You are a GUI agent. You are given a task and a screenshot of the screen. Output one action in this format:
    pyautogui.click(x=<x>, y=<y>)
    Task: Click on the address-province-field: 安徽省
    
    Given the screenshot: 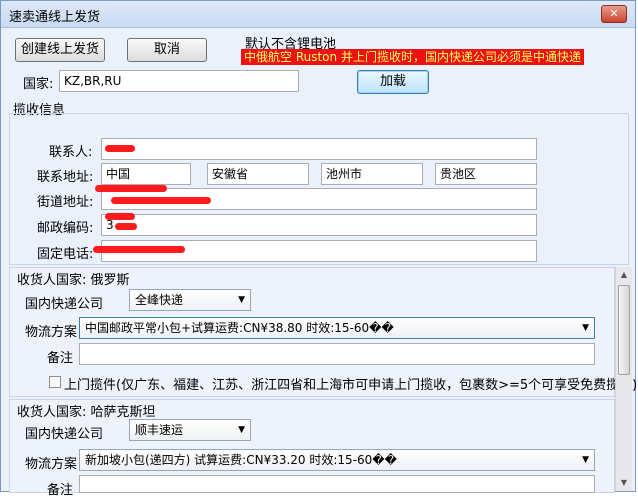 What is the action you would take?
    pyautogui.click(x=258, y=174)
    